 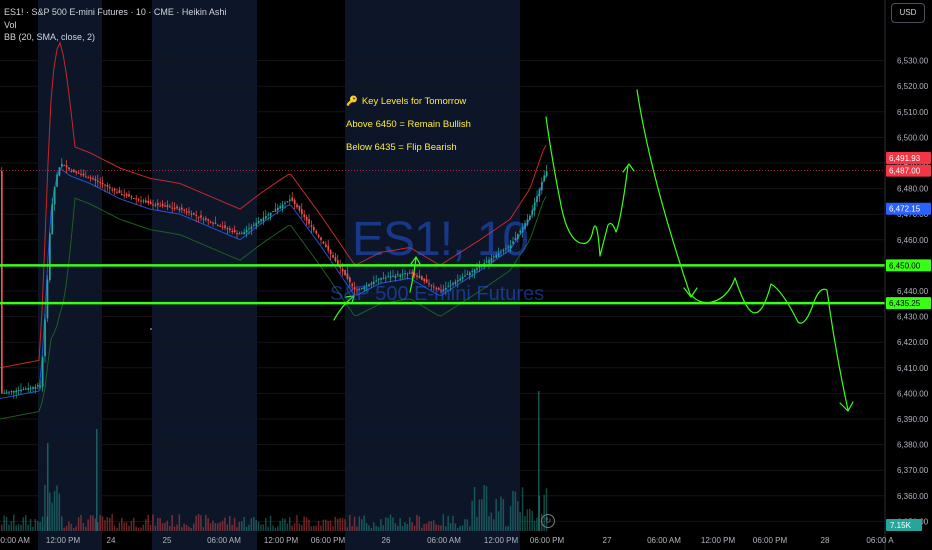 I want to click on replay-icon: ↻, so click(x=548, y=521).